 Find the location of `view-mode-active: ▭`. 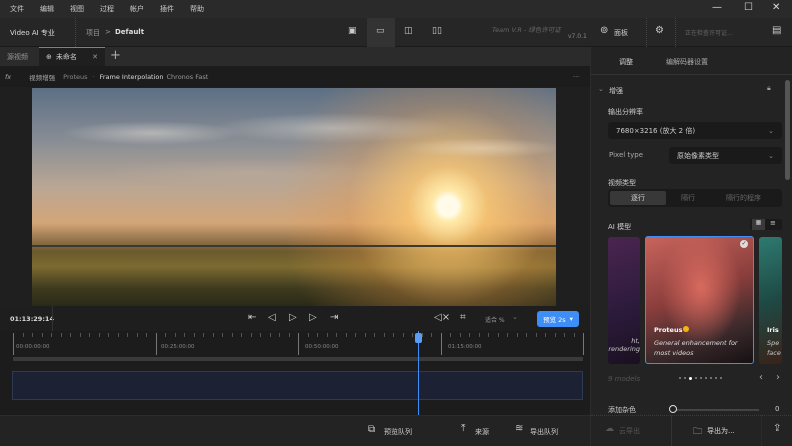

view-mode-active: ▭ is located at coordinates (381, 32).